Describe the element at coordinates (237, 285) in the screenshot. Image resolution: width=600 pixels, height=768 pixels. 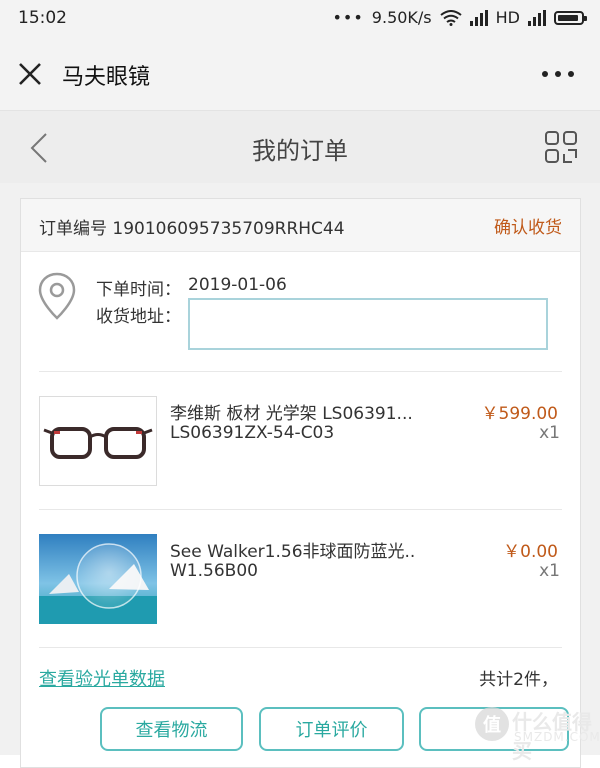
I see `order-time-value: 2019-01-06` at that location.